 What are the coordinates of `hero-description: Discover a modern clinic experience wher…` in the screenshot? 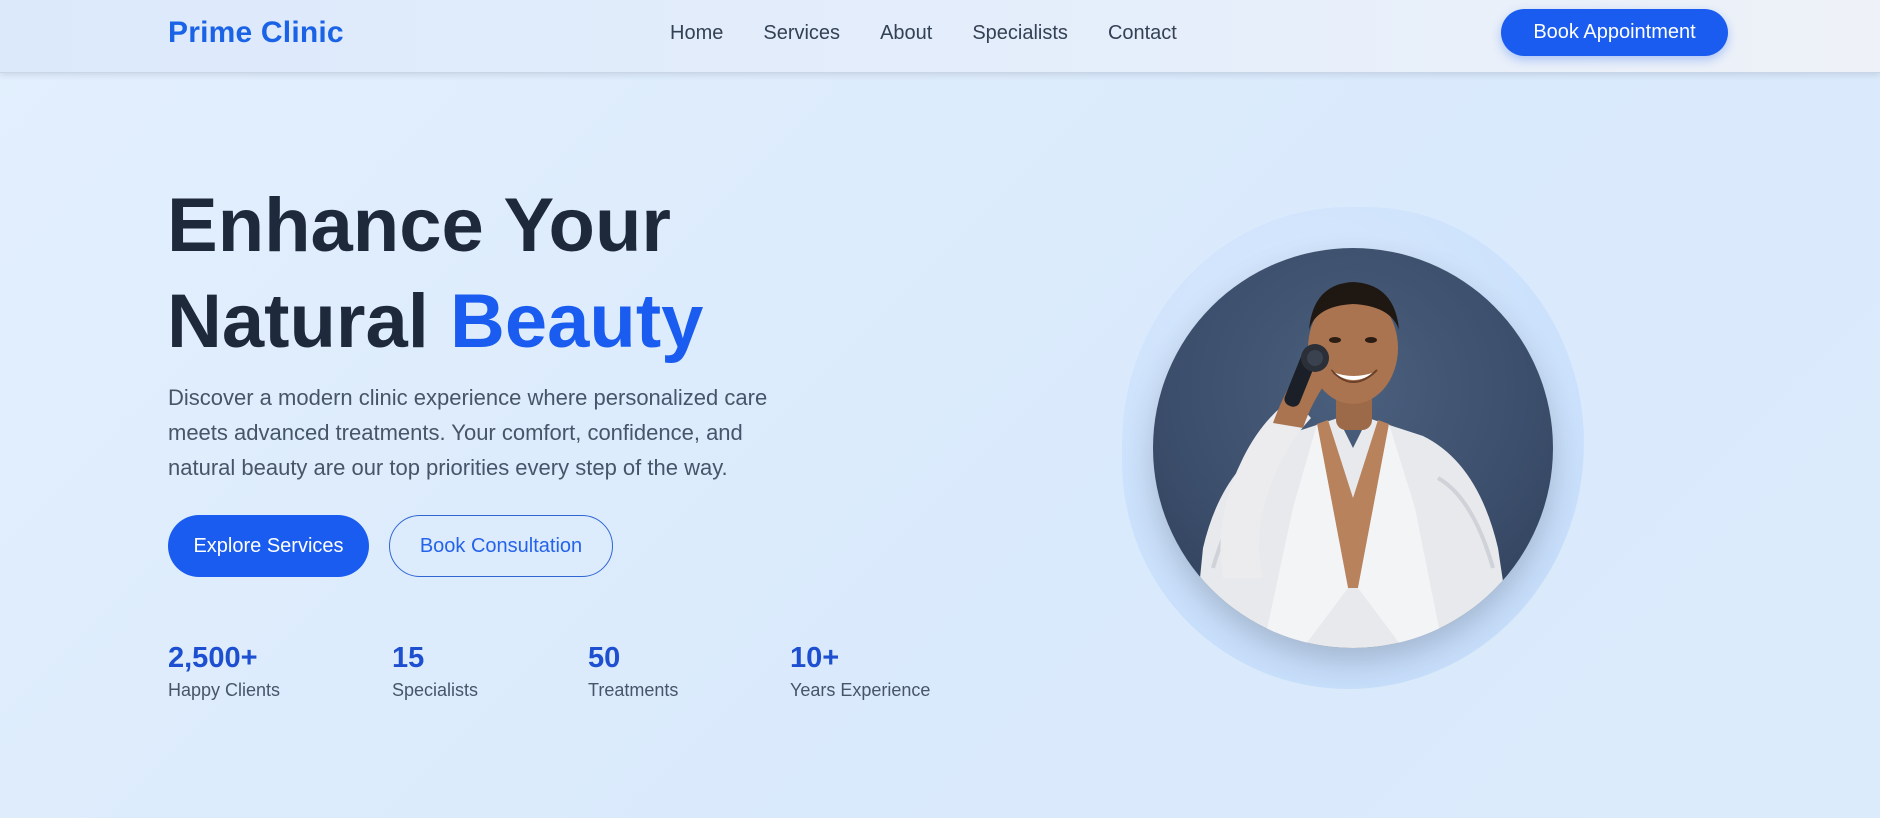 It's located at (468, 432).